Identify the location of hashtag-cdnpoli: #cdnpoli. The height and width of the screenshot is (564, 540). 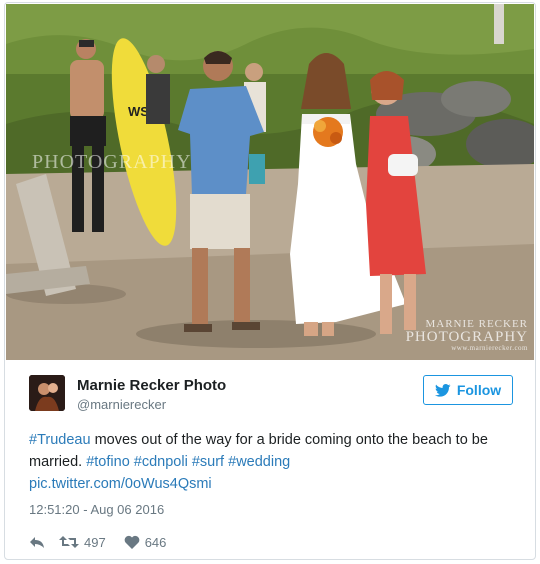
(161, 462).